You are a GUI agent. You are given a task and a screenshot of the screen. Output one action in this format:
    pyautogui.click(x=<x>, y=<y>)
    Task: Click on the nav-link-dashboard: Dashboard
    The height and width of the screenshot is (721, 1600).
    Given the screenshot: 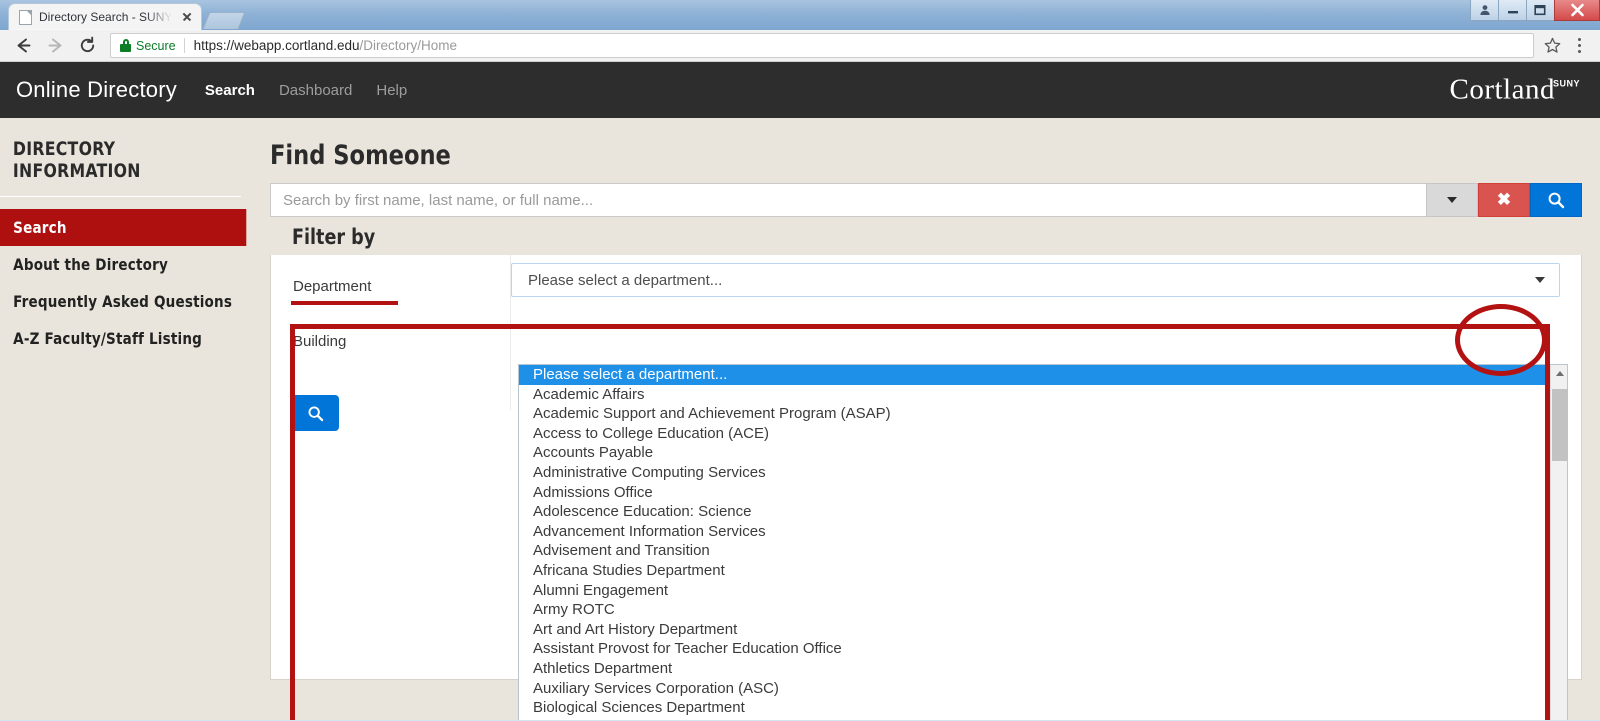 What is the action you would take?
    pyautogui.click(x=315, y=90)
    